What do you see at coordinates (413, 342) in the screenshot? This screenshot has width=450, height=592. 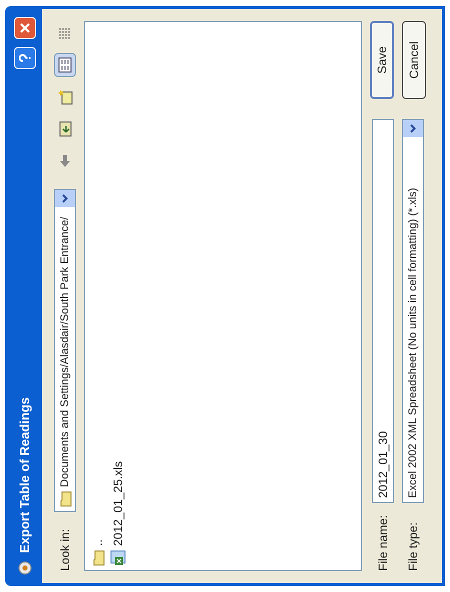 I see `file-type-value: Excel 2002 XML Spreadsheet (No units in cell formatting) (*.xls)` at bounding box center [413, 342].